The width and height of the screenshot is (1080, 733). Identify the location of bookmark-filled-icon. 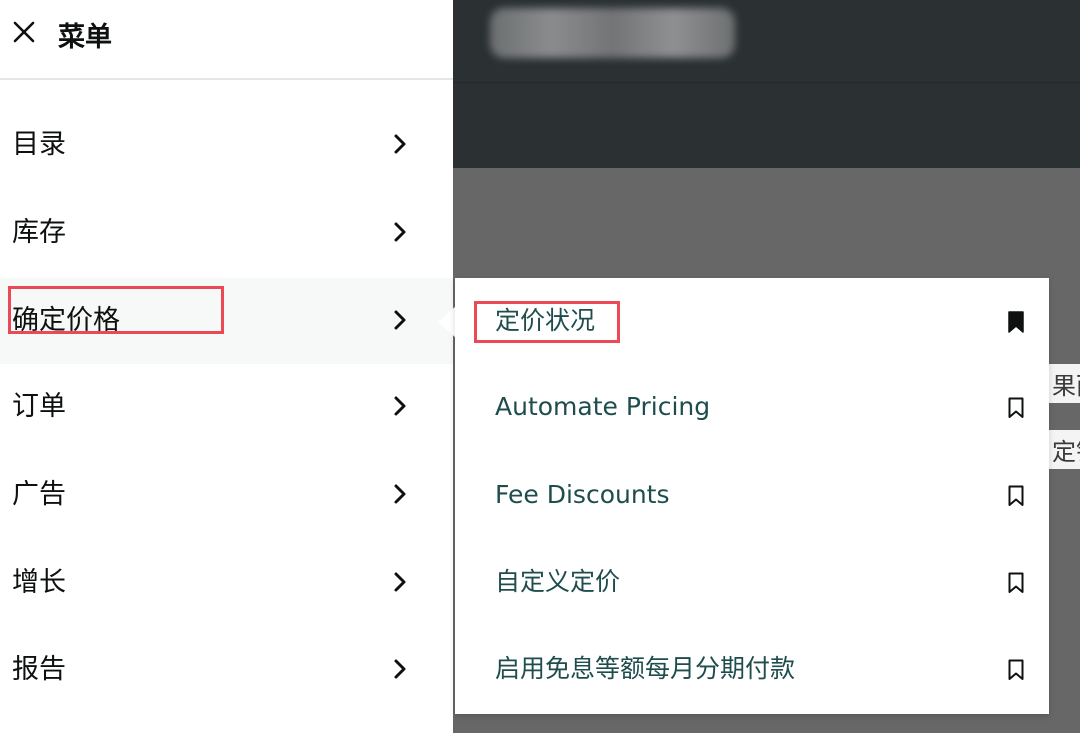
(1016, 322).